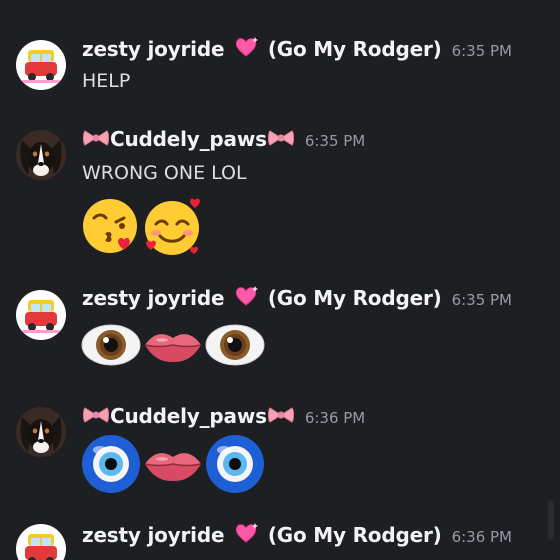 The width and height of the screenshot is (560, 560). What do you see at coordinates (164, 173) in the screenshot?
I see `message-text: WRONG ONE LOL` at bounding box center [164, 173].